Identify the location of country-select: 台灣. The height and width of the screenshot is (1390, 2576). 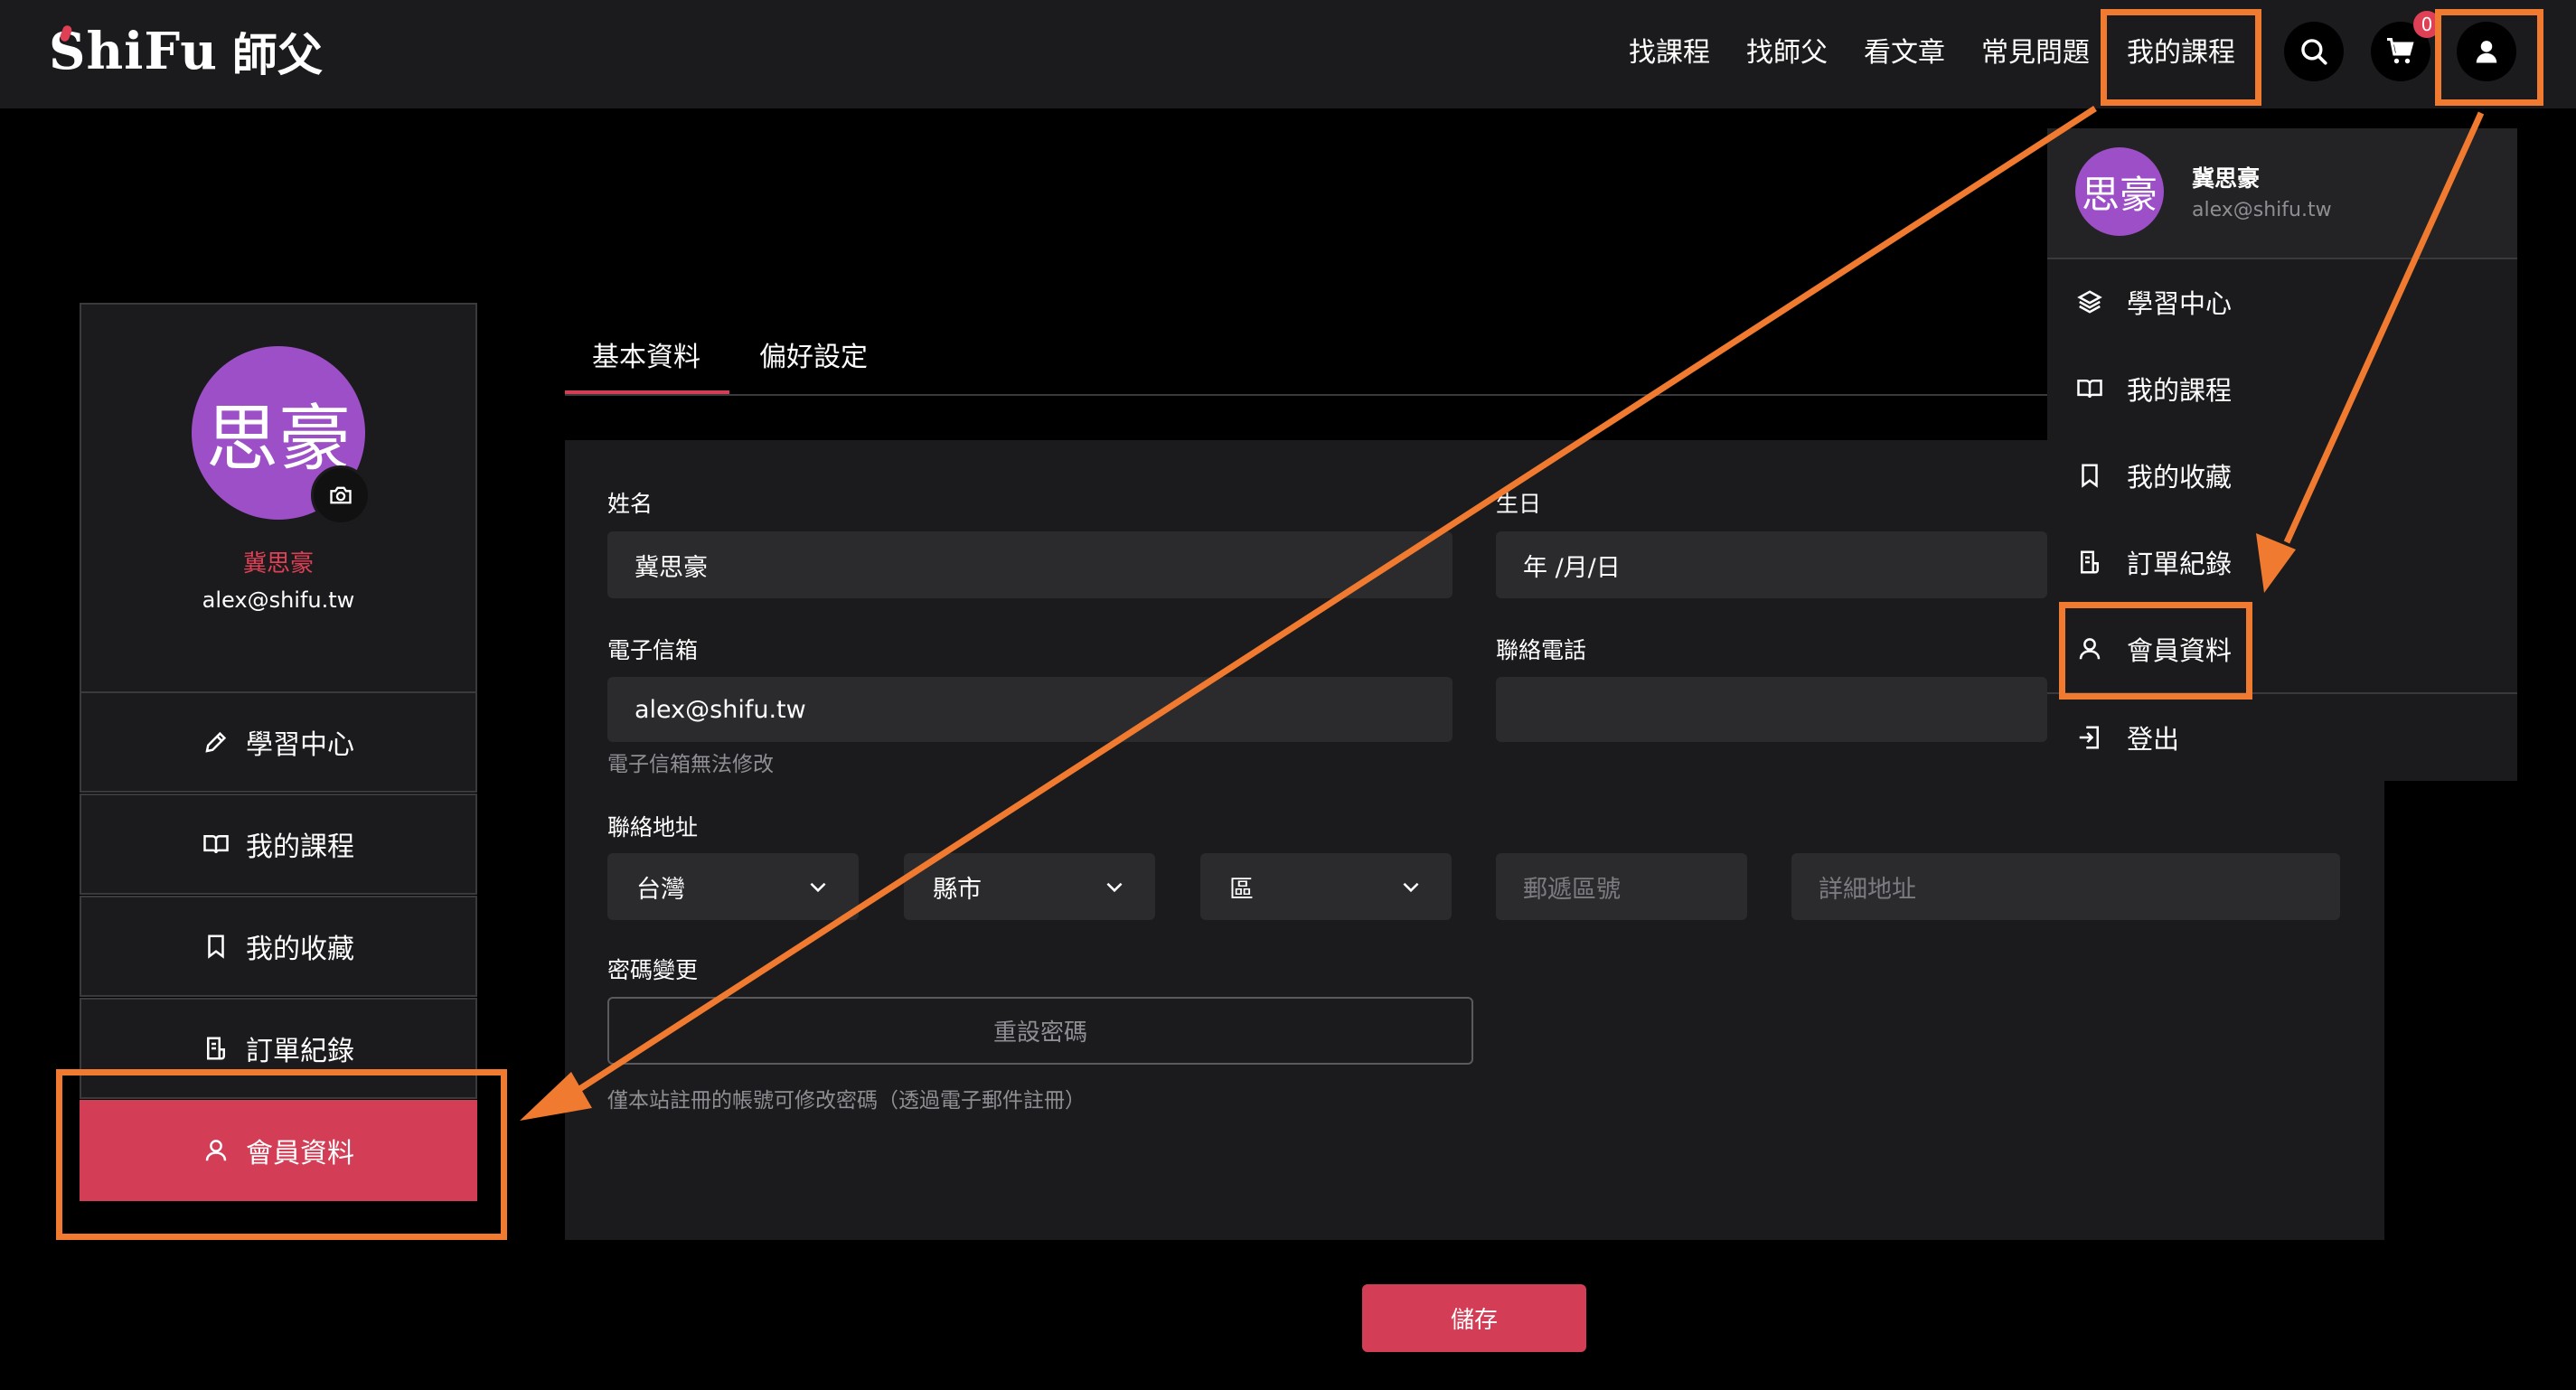
(733, 886).